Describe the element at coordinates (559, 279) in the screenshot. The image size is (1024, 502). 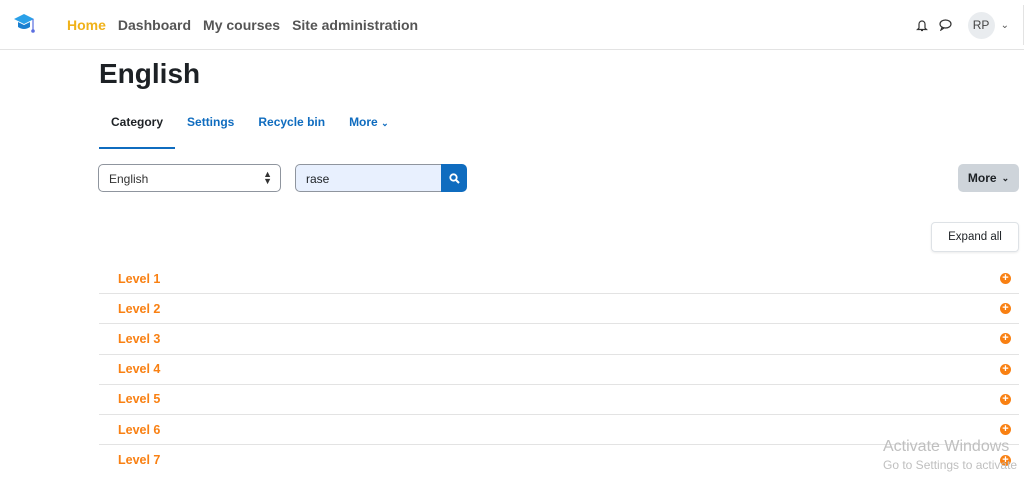
I see `category-row: Level 1 +` at that location.